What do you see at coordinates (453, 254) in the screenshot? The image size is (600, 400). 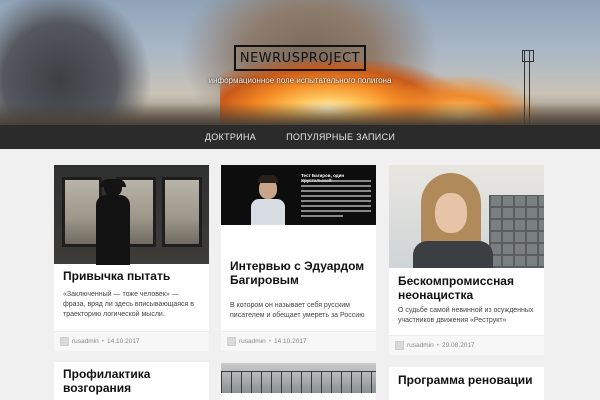 I see `thumbnail-coat` at bounding box center [453, 254].